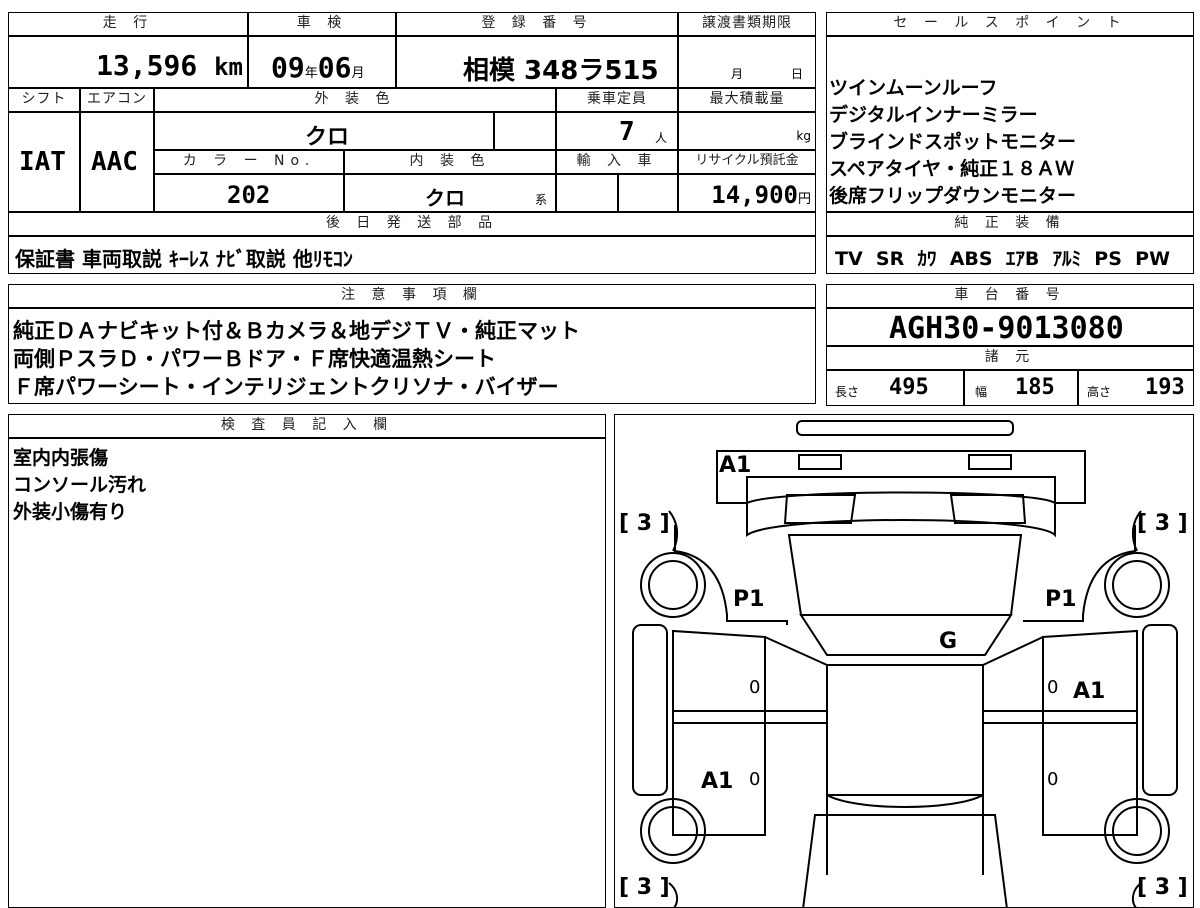 This screenshot has height=908, width=1200. What do you see at coordinates (307, 426) in the screenshot?
I see `inspector-header: 検 査 員 記 入 欄` at bounding box center [307, 426].